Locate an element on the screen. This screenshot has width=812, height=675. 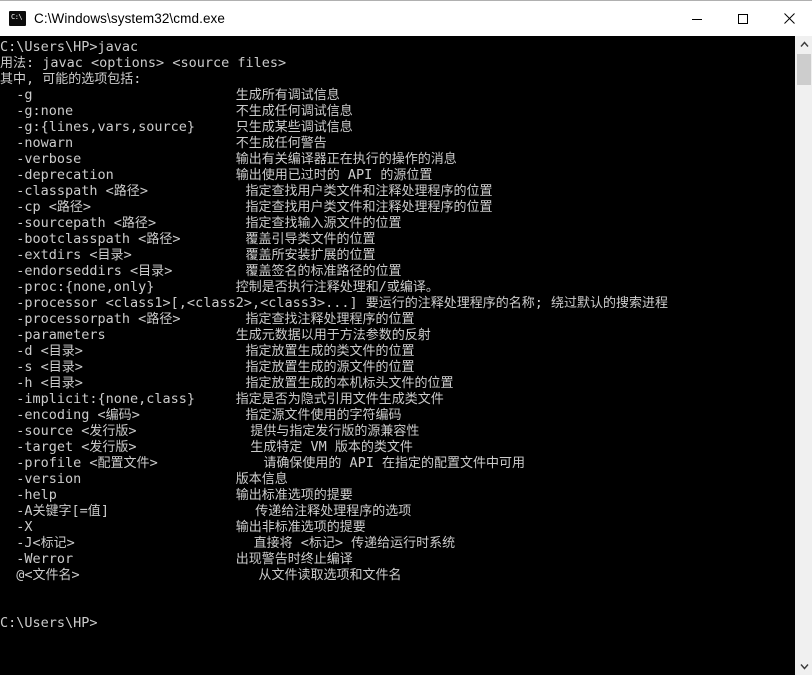
console-line: -d <目录> 指定放置生成的类文件的位置 is located at coordinates (207, 351).